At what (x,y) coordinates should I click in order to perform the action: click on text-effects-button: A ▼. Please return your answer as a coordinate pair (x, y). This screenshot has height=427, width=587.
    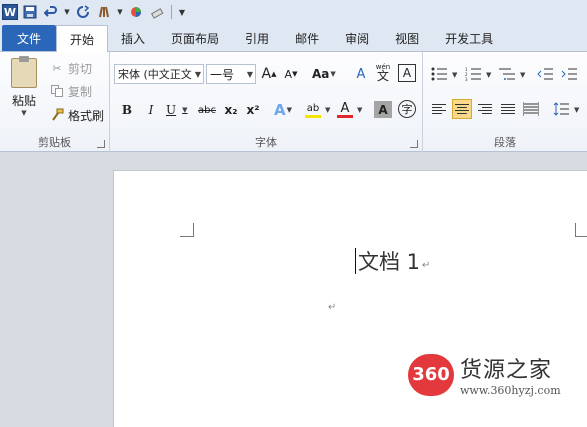
    Looking at the image, I should click on (283, 110).